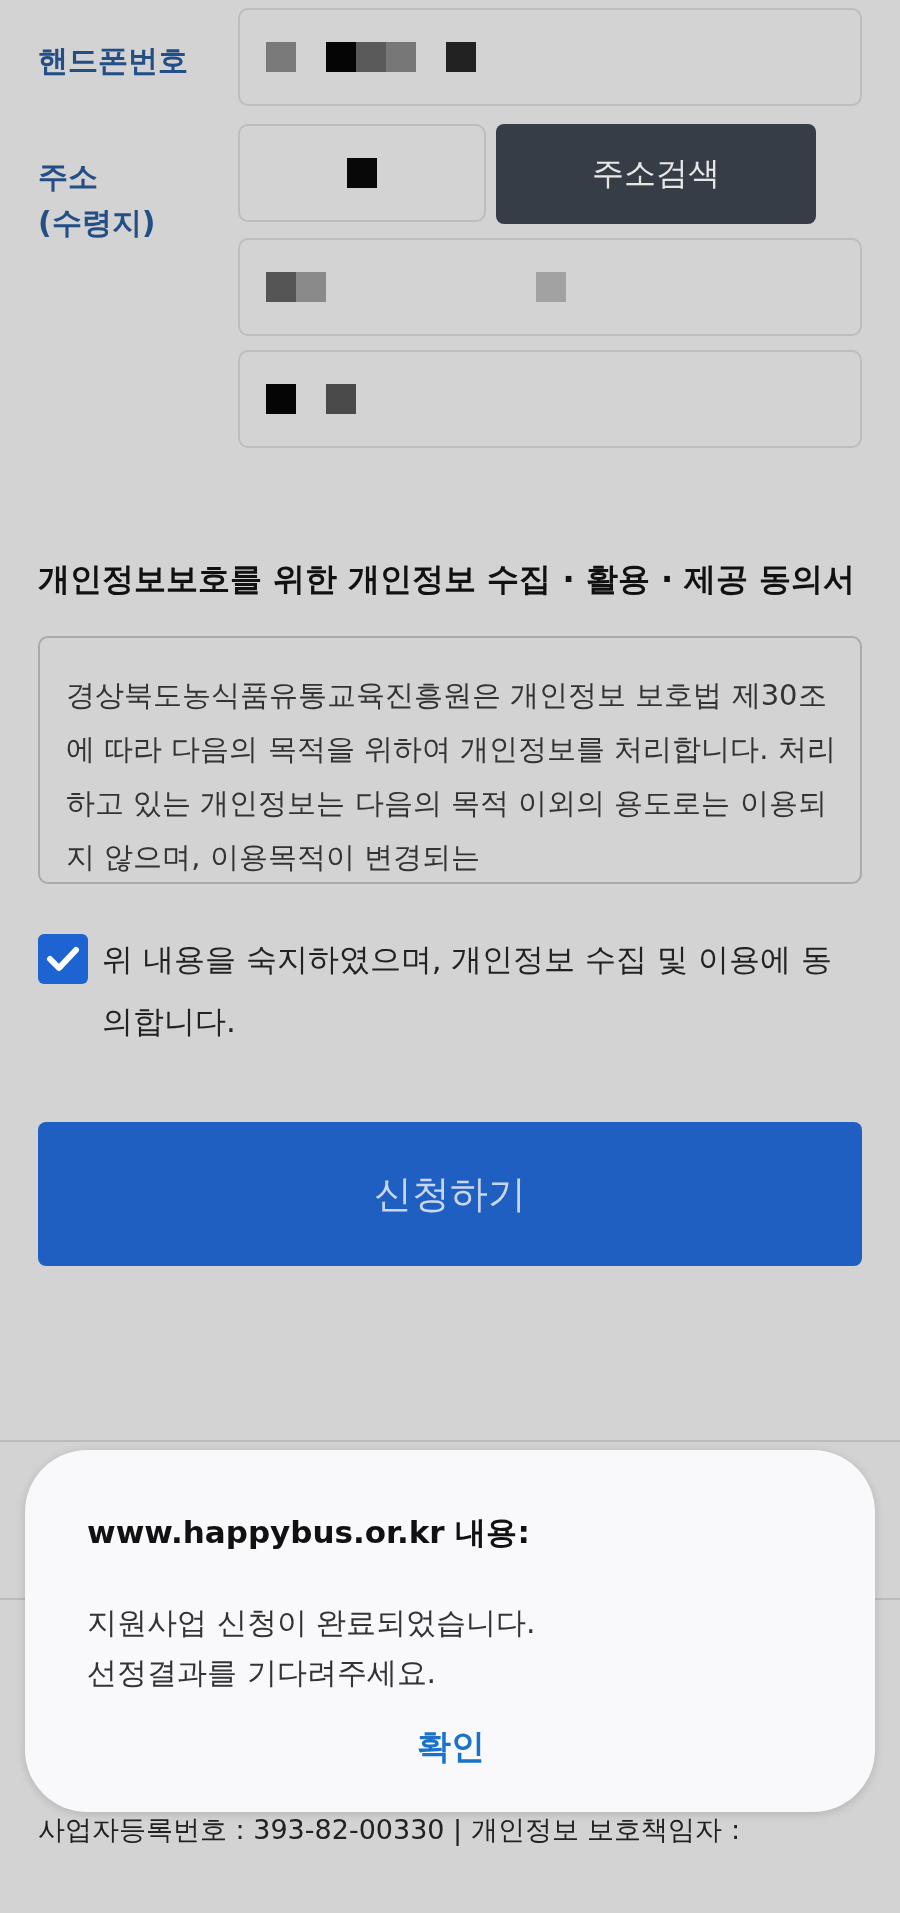  Describe the element at coordinates (312, 1648) in the screenshot. I see `dialog-message: 지원사업 신청이 완료되었습니다. 선정결과를 기다려주세요.` at that location.